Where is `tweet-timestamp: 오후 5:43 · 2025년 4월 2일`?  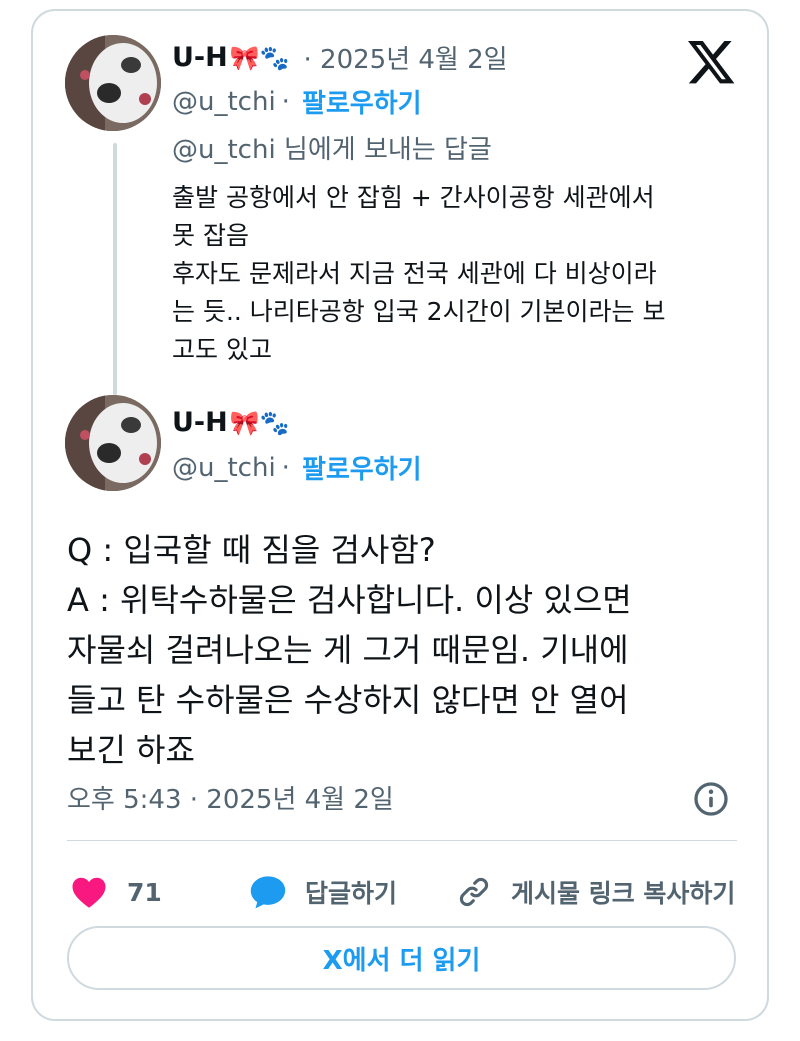
tweet-timestamp: 오후 5:43 · 2025년 4월 2일 is located at coordinates (230, 797).